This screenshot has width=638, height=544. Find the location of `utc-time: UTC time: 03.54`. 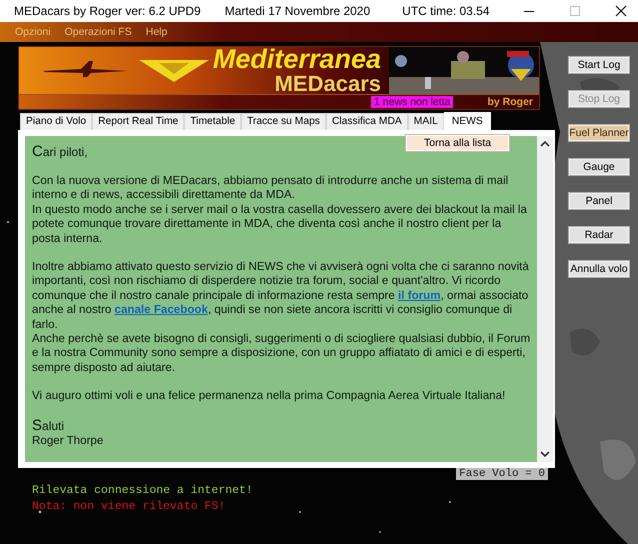

utc-time: UTC time: 03.54 is located at coordinates (446, 11).